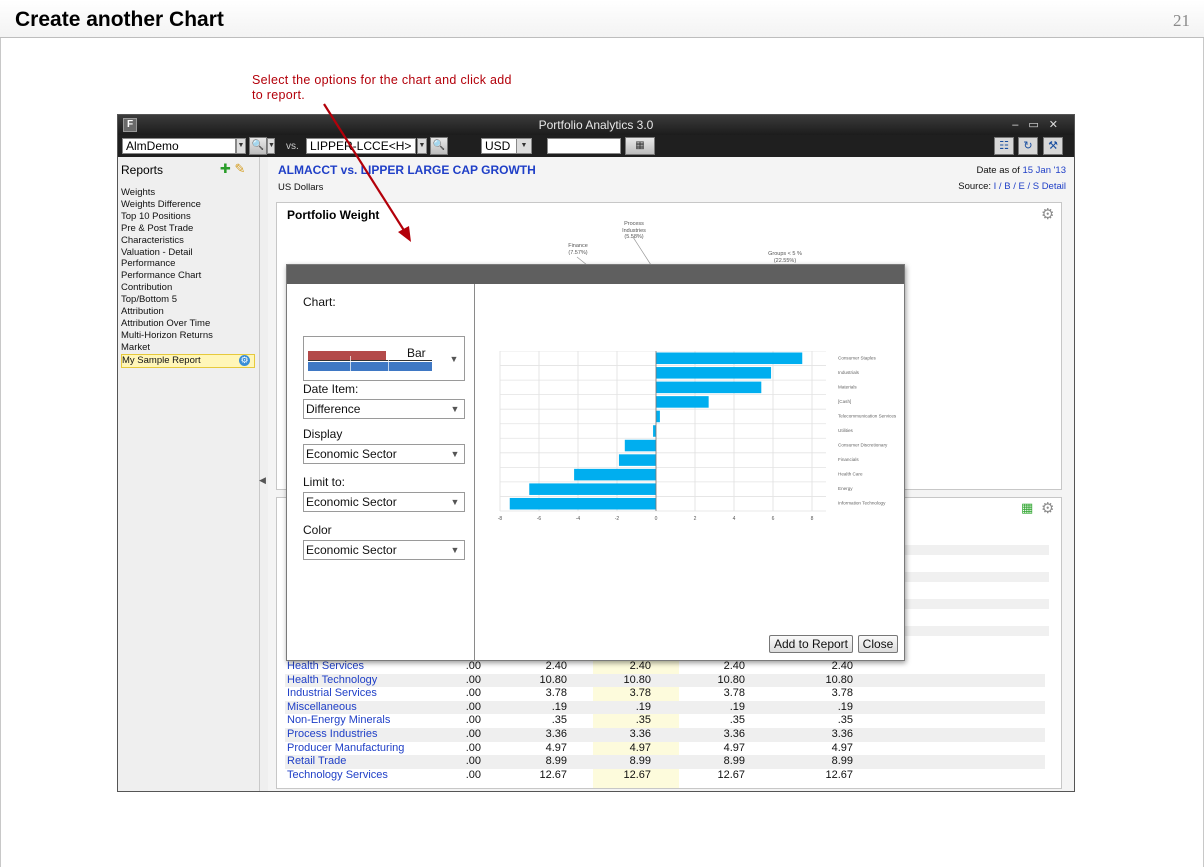  I want to click on color-value: Economic Sector, so click(351, 550).